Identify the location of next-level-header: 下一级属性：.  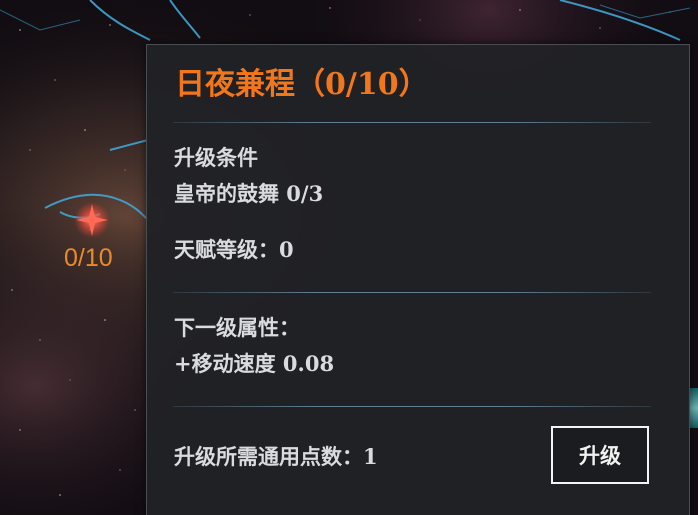
(237, 327).